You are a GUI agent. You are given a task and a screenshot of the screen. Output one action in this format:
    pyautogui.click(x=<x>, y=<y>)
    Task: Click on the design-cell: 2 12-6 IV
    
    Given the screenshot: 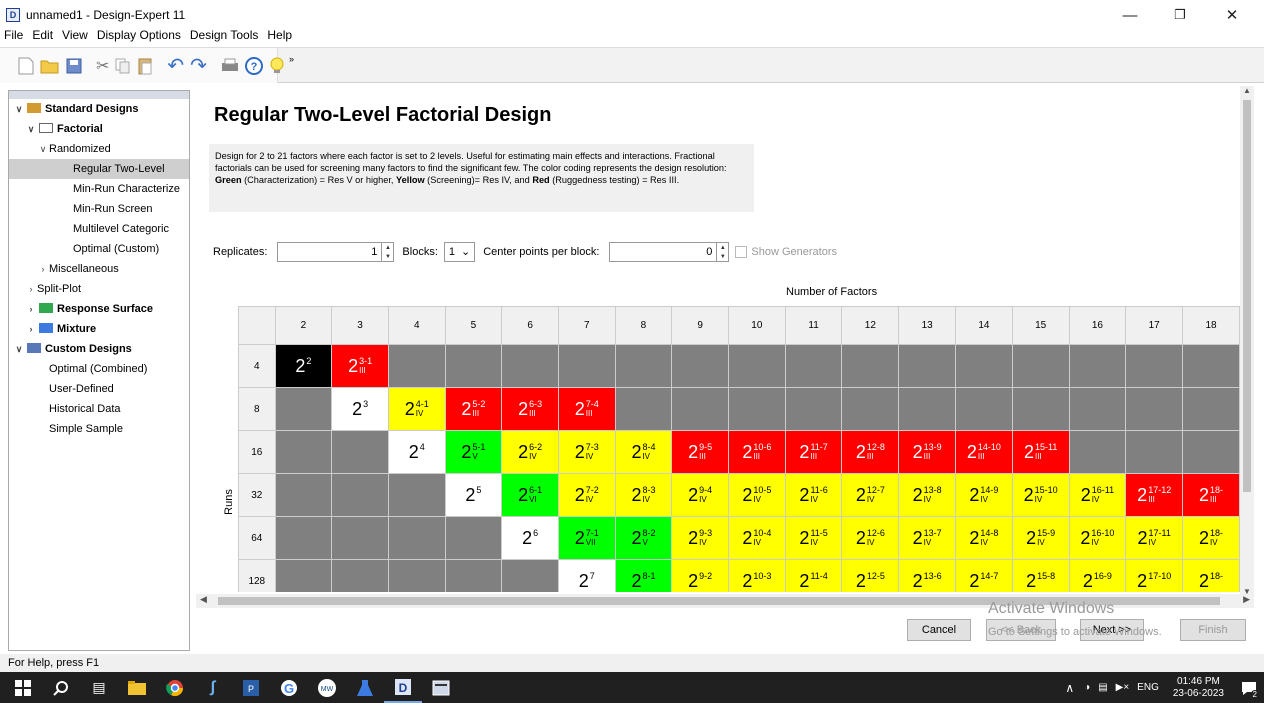 What is the action you would take?
    pyautogui.click(x=870, y=538)
    